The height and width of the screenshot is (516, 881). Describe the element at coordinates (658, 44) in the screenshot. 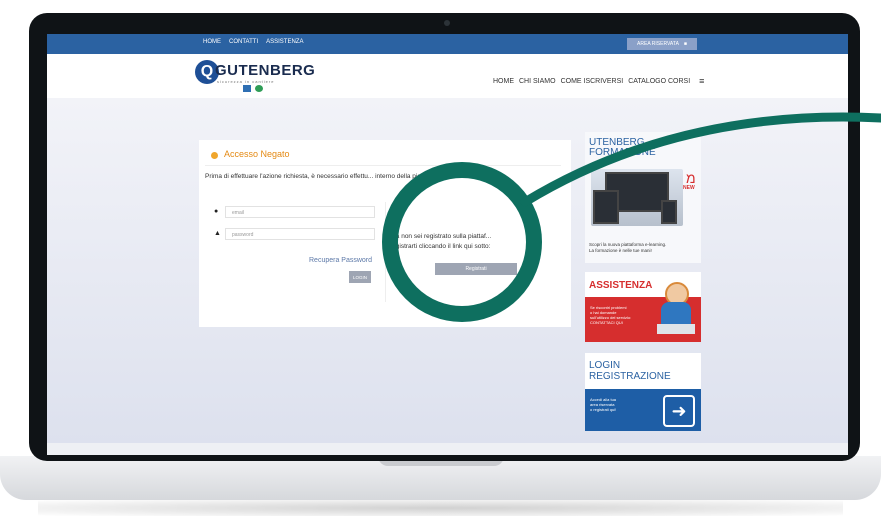

I see `area-riservata-label: AREA RISERVATA` at that location.